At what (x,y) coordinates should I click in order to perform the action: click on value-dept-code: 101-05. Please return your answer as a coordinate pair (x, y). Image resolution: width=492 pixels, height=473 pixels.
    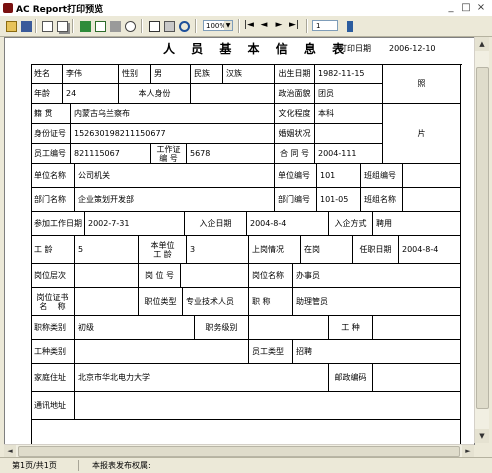
    Looking at the image, I should click on (339, 200).